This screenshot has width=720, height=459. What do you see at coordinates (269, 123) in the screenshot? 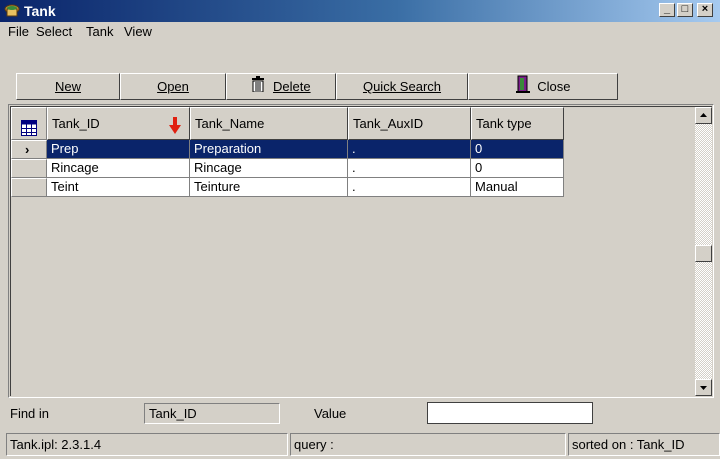
I see `column-header-tank-name: Tank_Name` at bounding box center [269, 123].